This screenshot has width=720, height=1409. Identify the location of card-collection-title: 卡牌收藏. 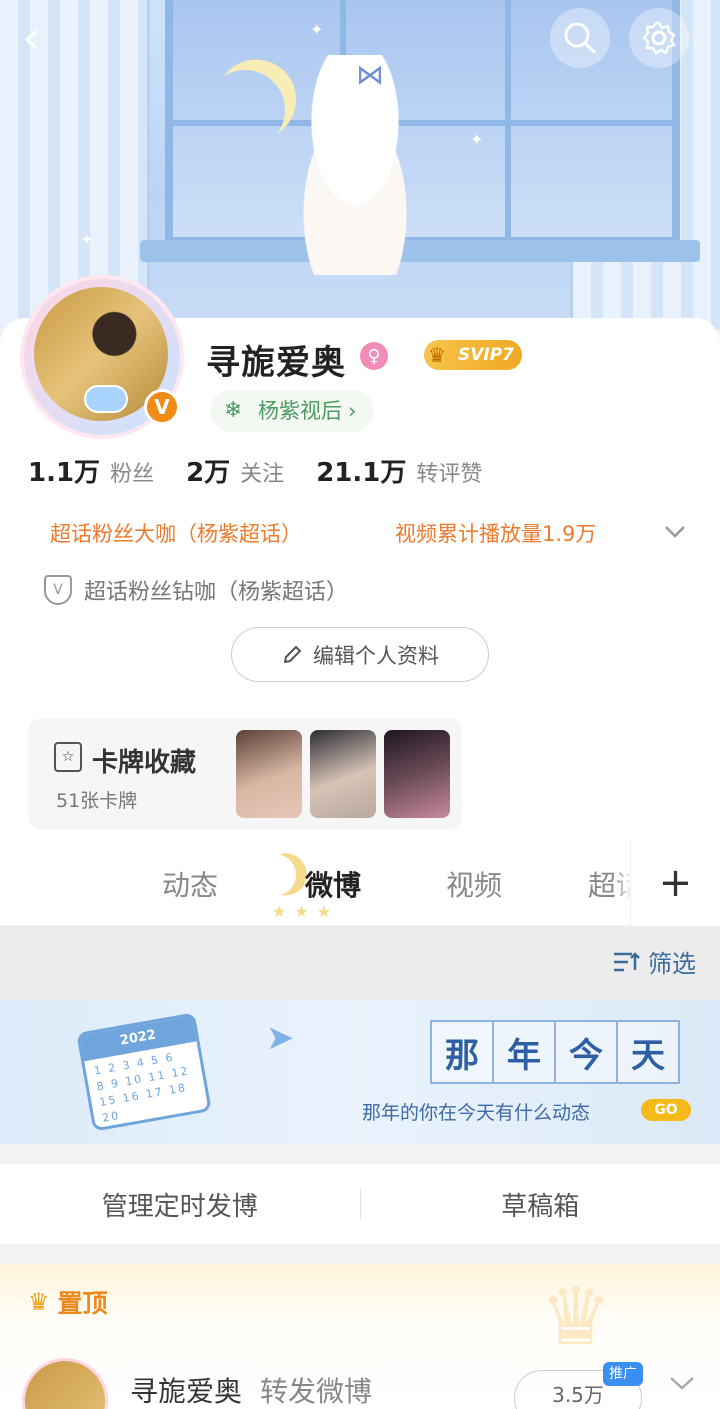
(144, 763).